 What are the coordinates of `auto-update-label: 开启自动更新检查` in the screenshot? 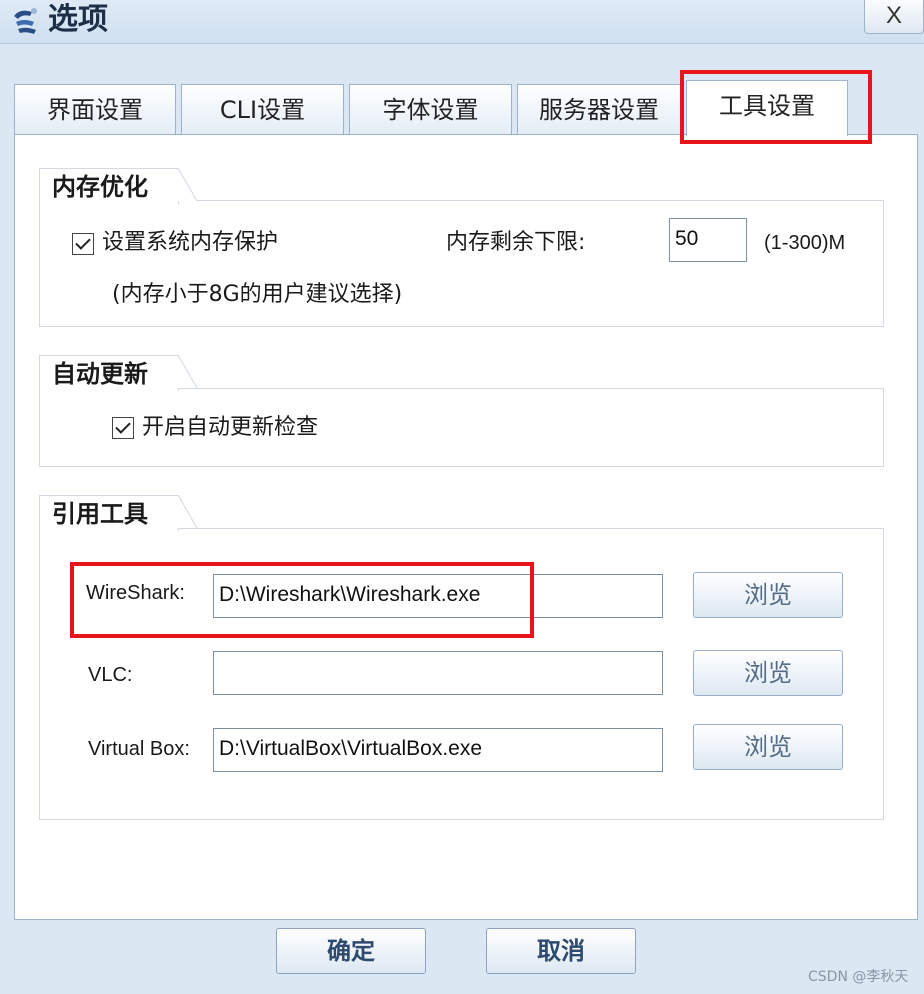 It's located at (230, 427).